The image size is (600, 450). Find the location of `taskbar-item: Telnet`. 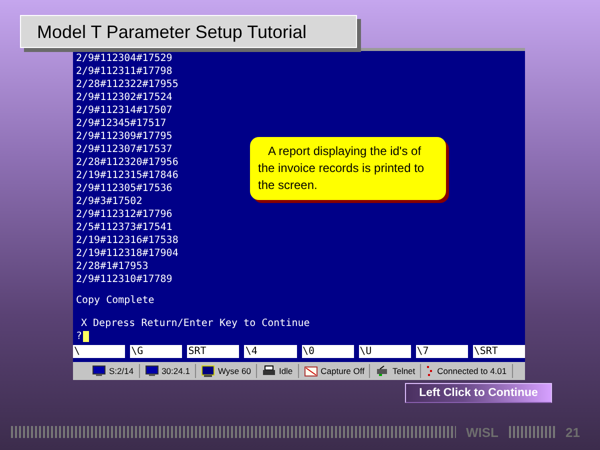

taskbar-item: Telnet is located at coordinates (396, 371).